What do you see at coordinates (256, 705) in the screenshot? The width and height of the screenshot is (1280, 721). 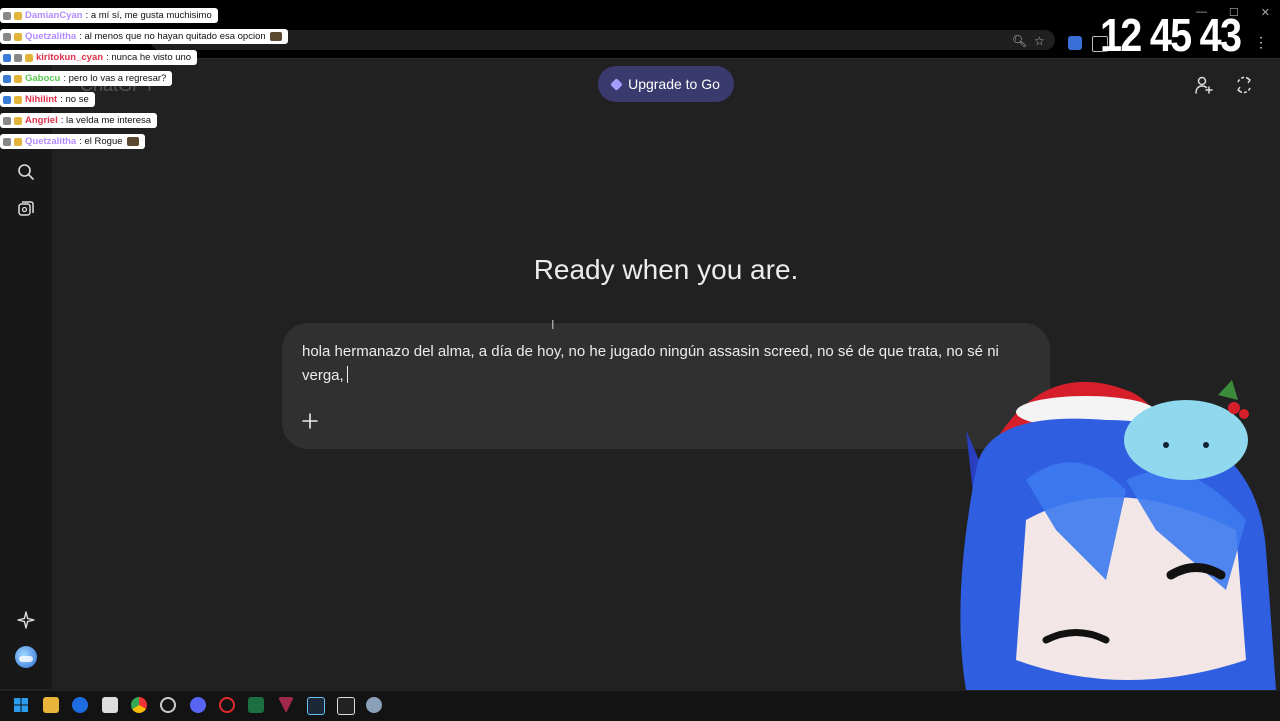 I see `excel-icon` at bounding box center [256, 705].